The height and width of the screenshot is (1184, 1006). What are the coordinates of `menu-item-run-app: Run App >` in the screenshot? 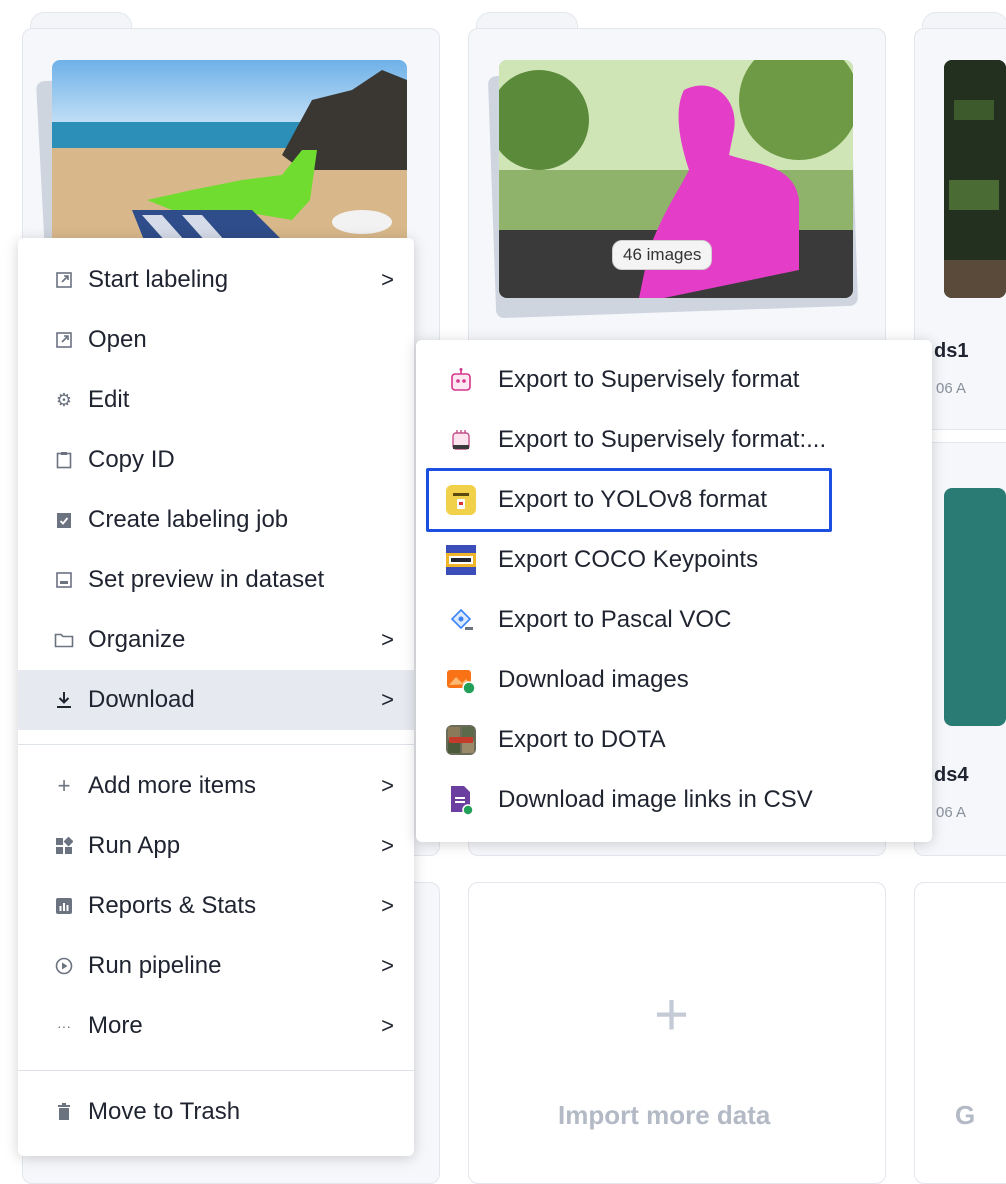 It's located at (216, 846).